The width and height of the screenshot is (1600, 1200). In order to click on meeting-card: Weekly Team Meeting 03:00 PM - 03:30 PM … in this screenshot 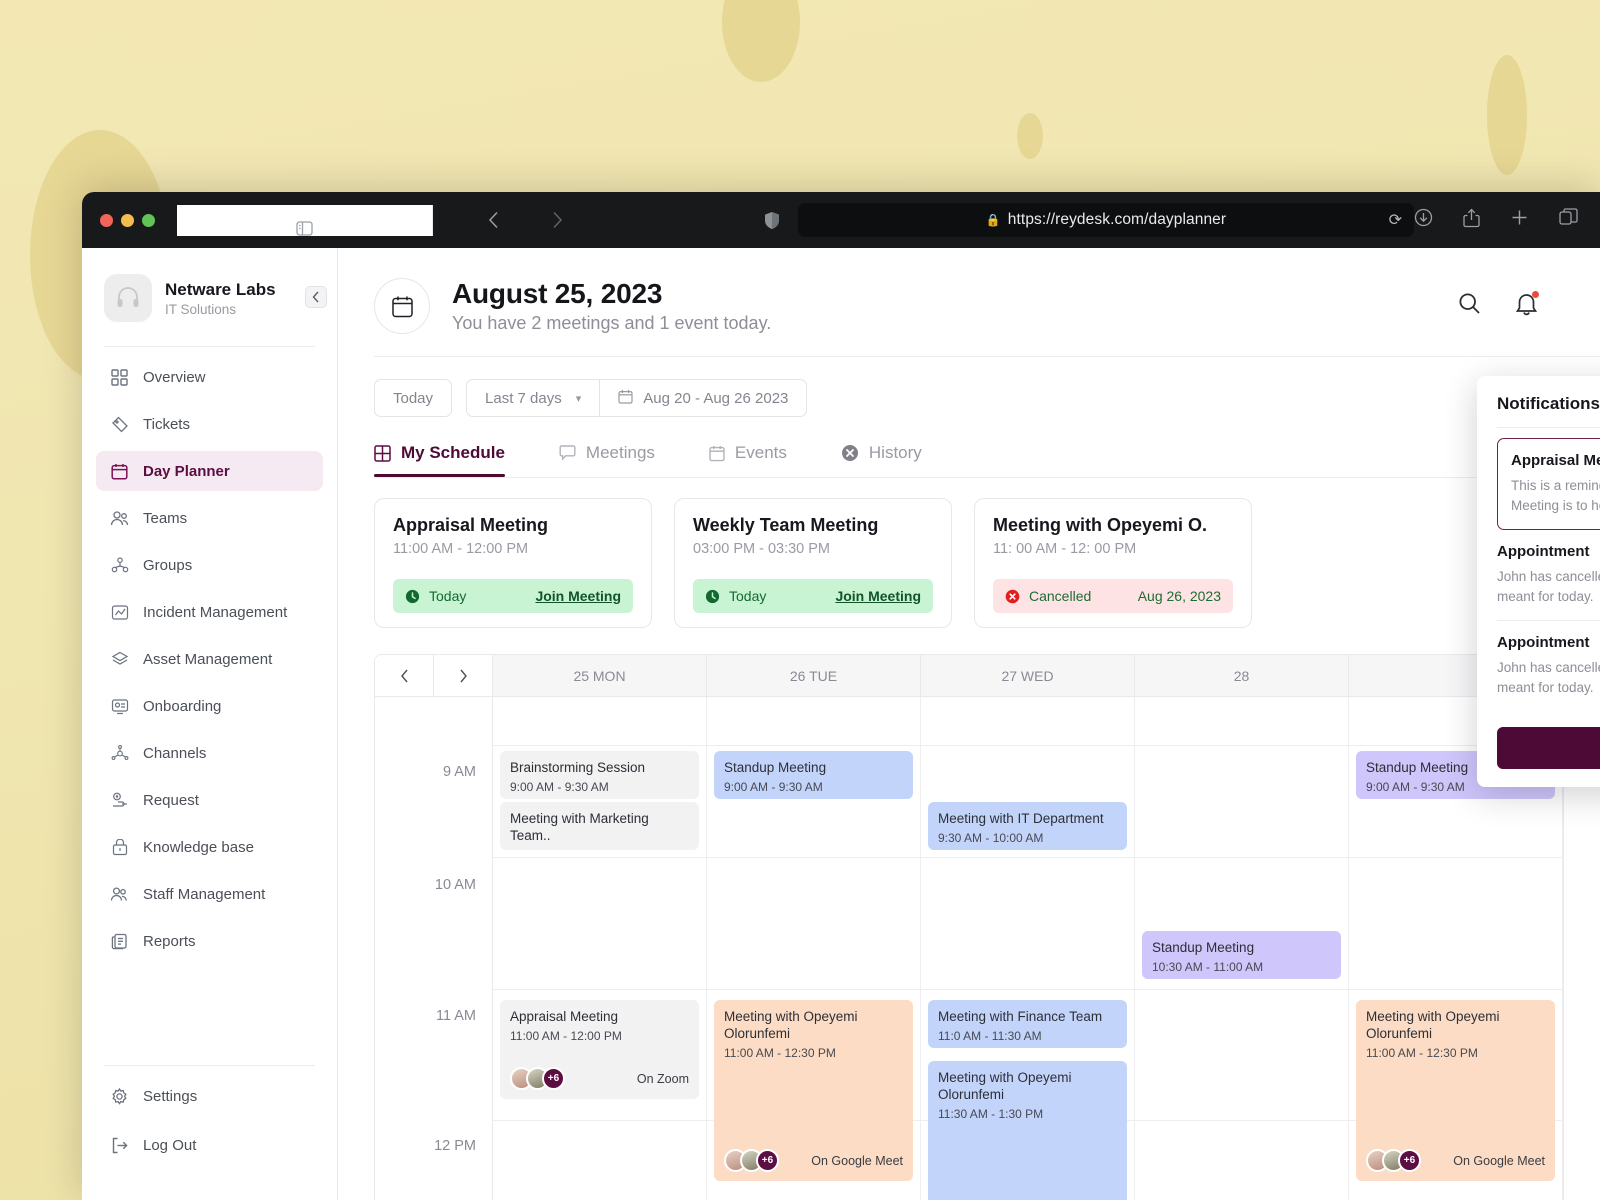, I will do `click(813, 563)`.